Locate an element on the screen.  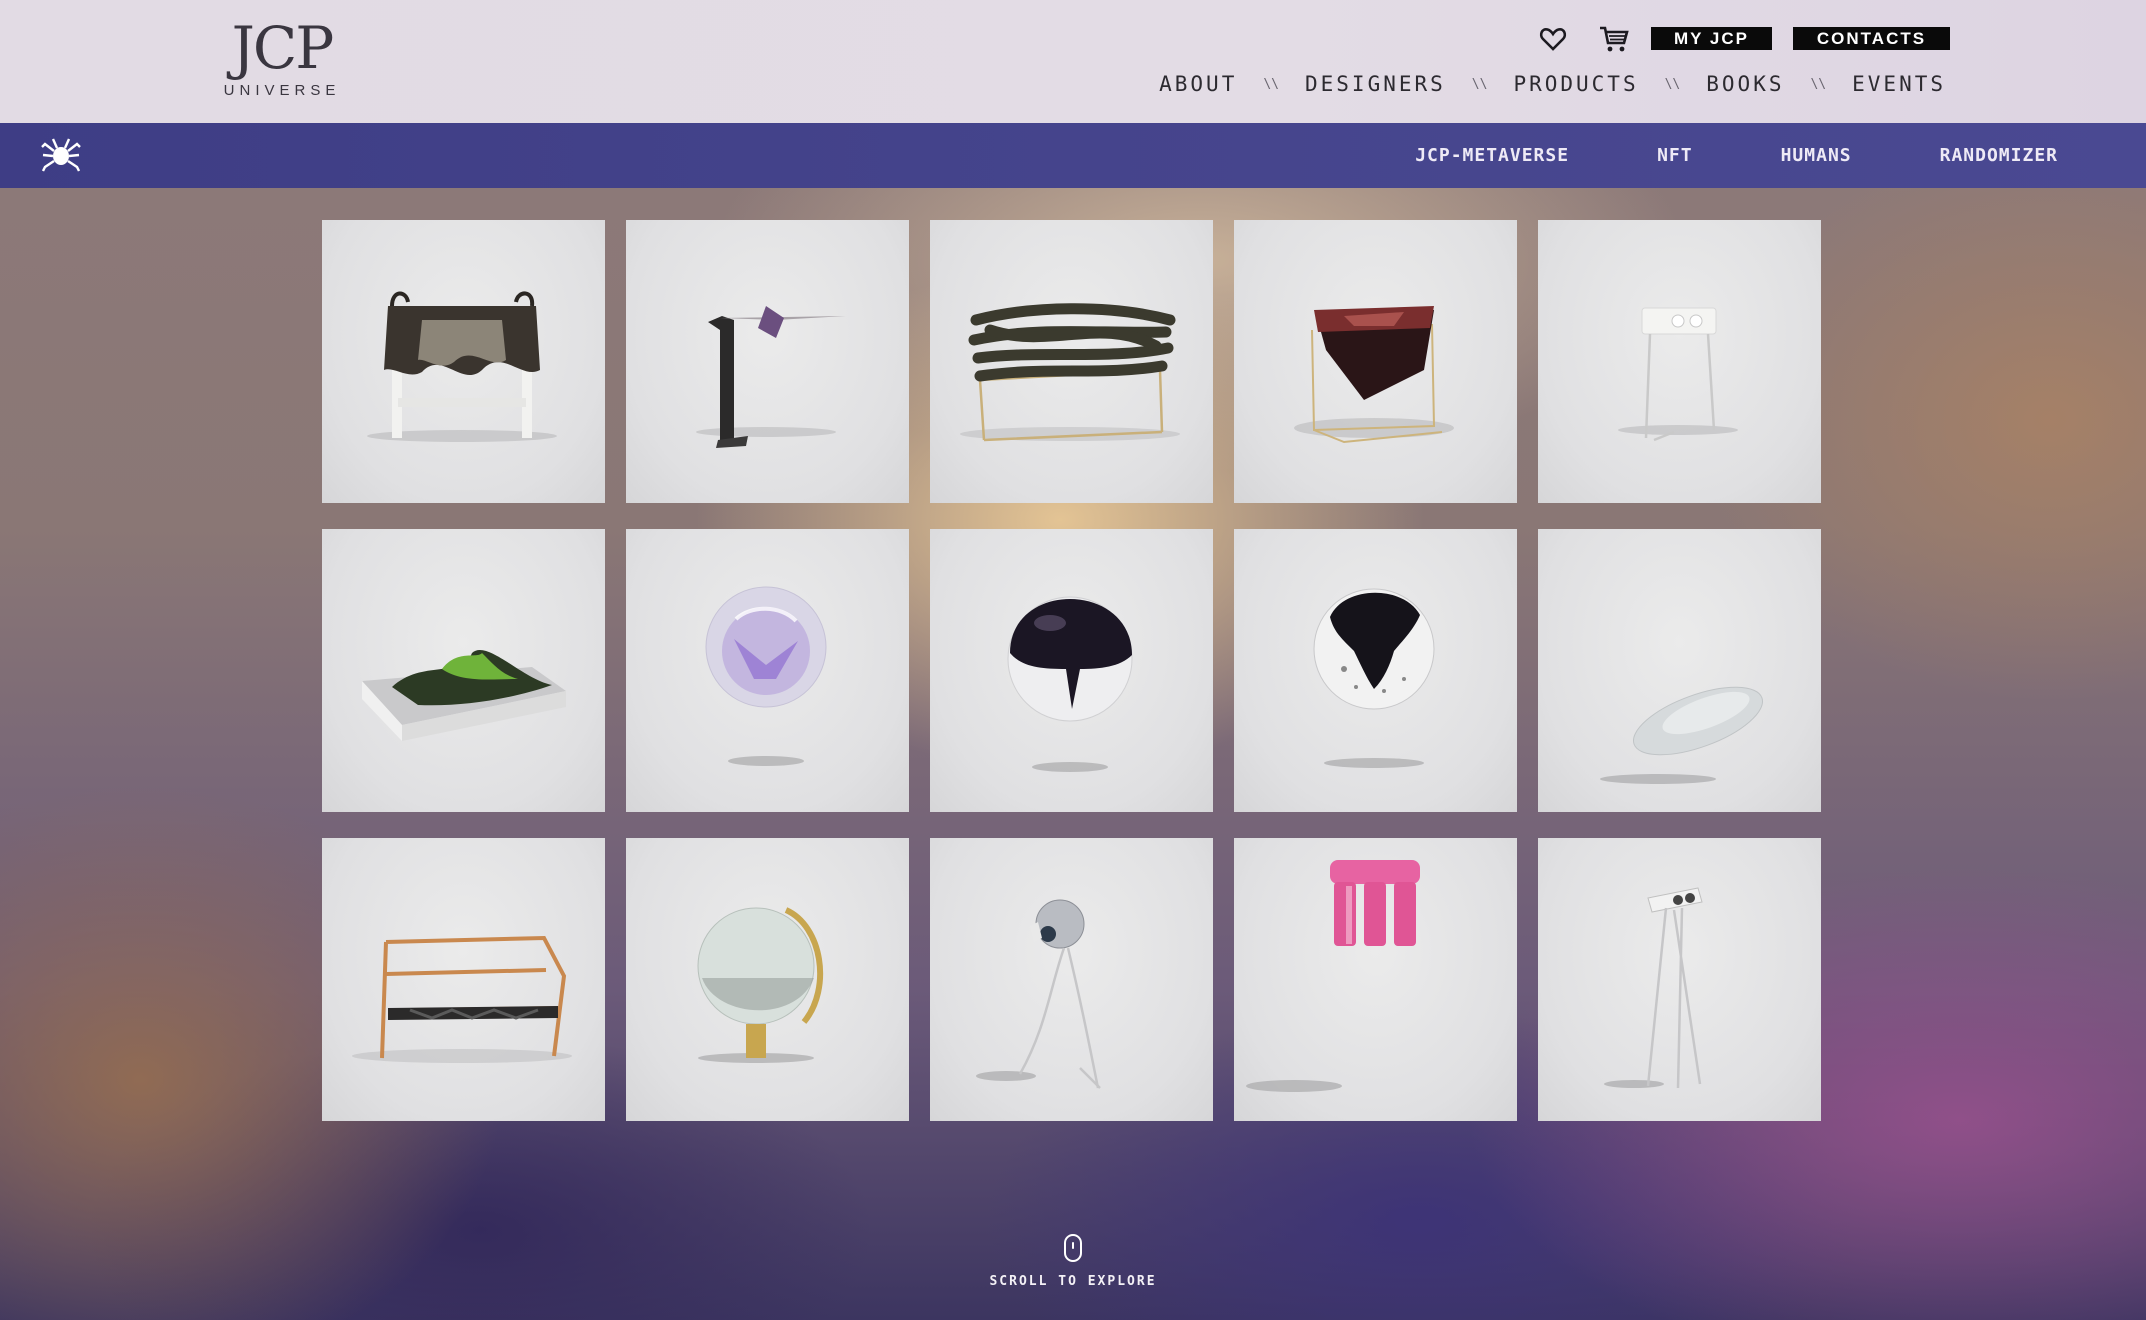
scroll-hint: SCROLL TO EXPLORE is located at coordinates (1073, 1261).